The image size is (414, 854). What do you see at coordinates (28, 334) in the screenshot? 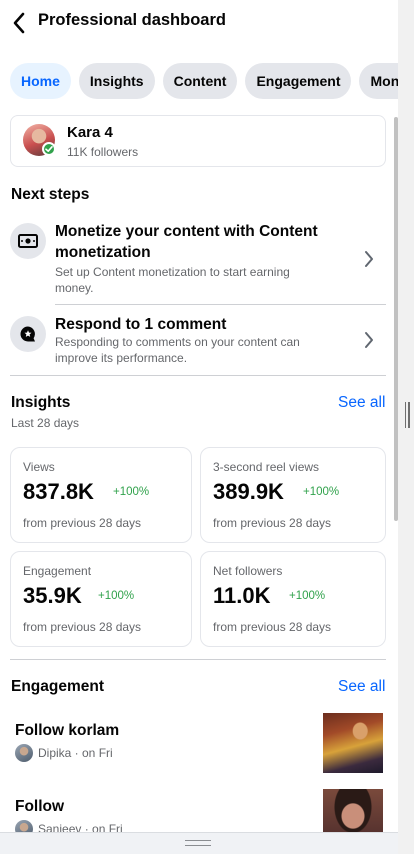
I see `comment-star-icon` at bounding box center [28, 334].